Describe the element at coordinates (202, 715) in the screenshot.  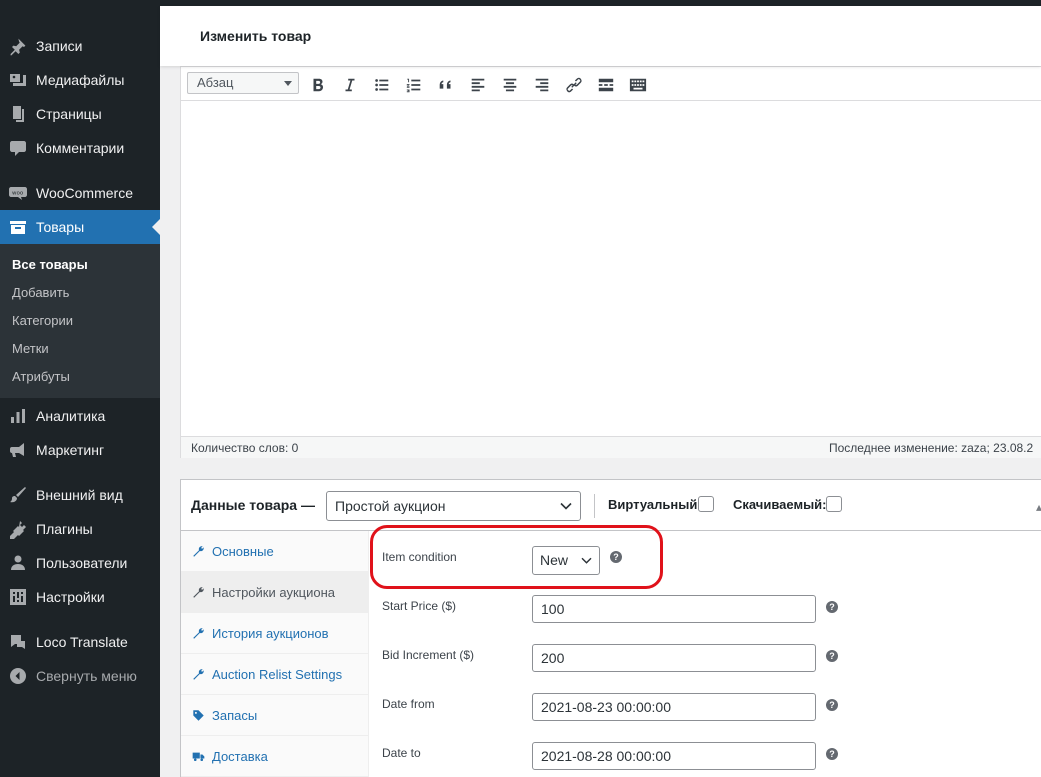
I see `tag-icon` at that location.